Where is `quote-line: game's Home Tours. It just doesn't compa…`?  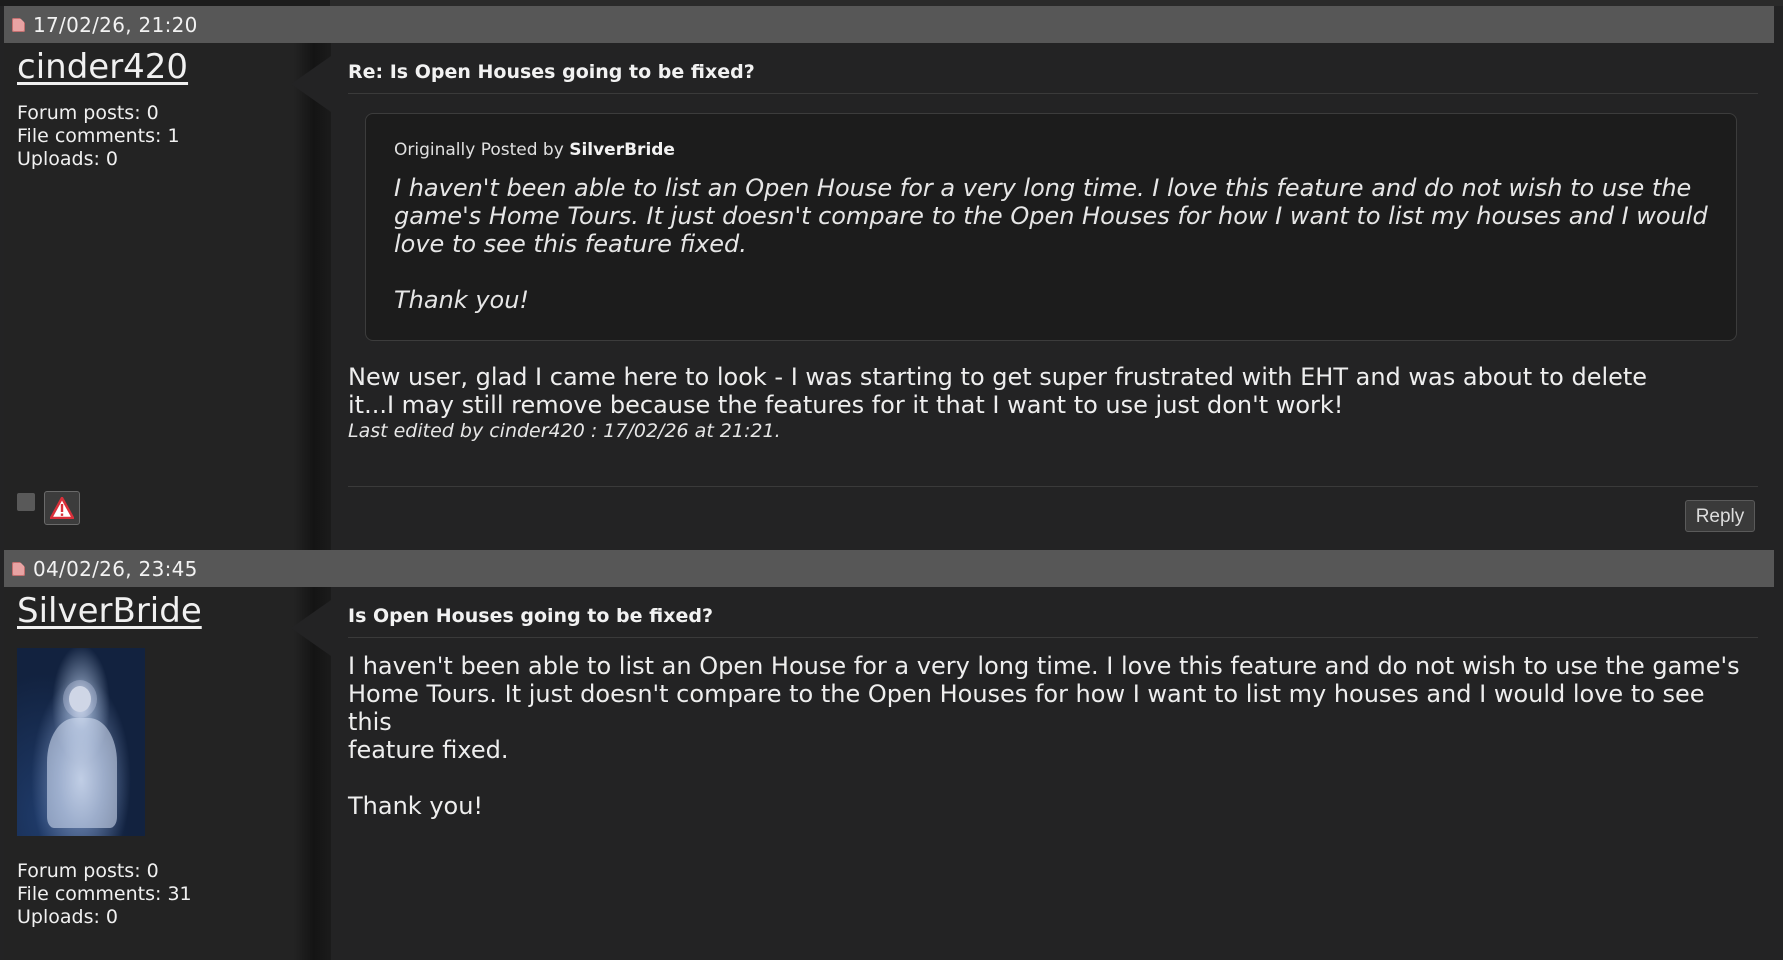
quote-line: game's Home Tours. It just doesn't compa… is located at coordinates (1051, 216).